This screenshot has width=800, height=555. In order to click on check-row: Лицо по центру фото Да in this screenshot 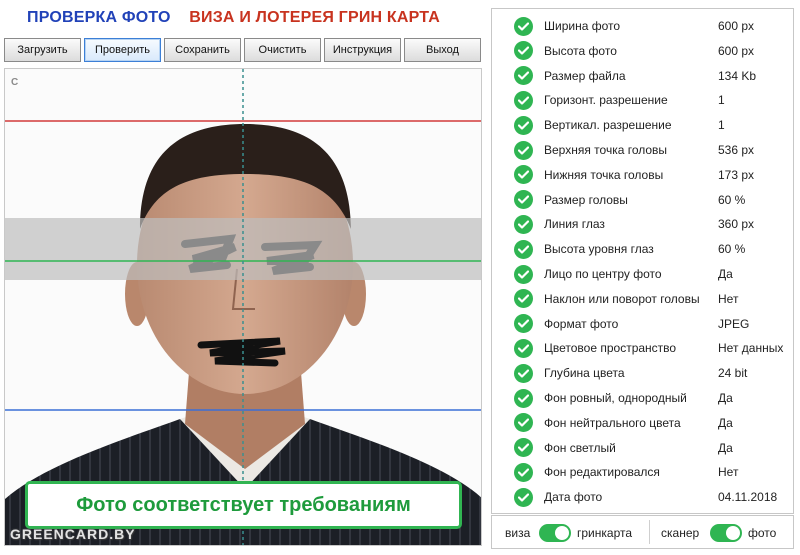, I will do `click(642, 274)`.